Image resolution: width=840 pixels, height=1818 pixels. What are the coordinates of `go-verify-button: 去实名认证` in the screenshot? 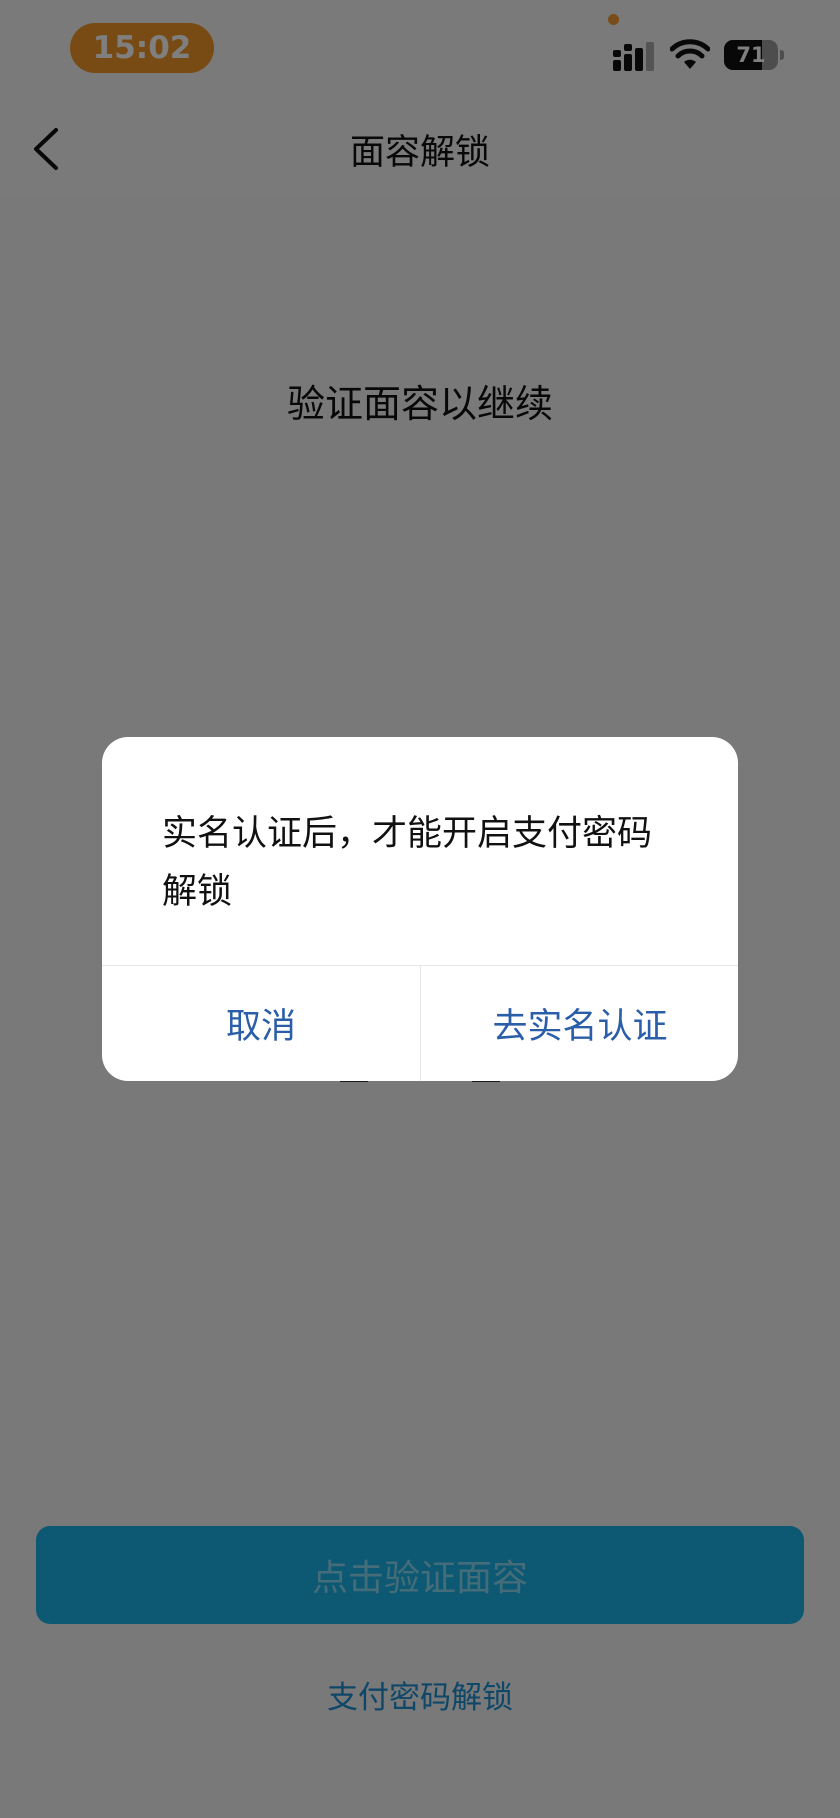 It's located at (579, 1023).